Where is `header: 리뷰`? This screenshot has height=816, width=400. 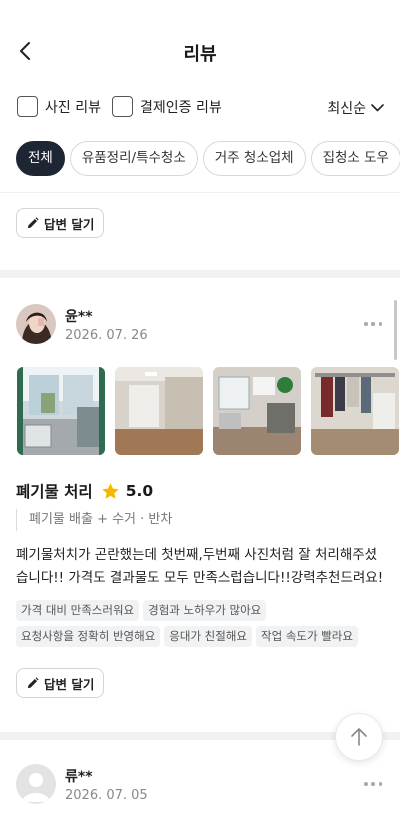 header: 리뷰 is located at coordinates (200, 50).